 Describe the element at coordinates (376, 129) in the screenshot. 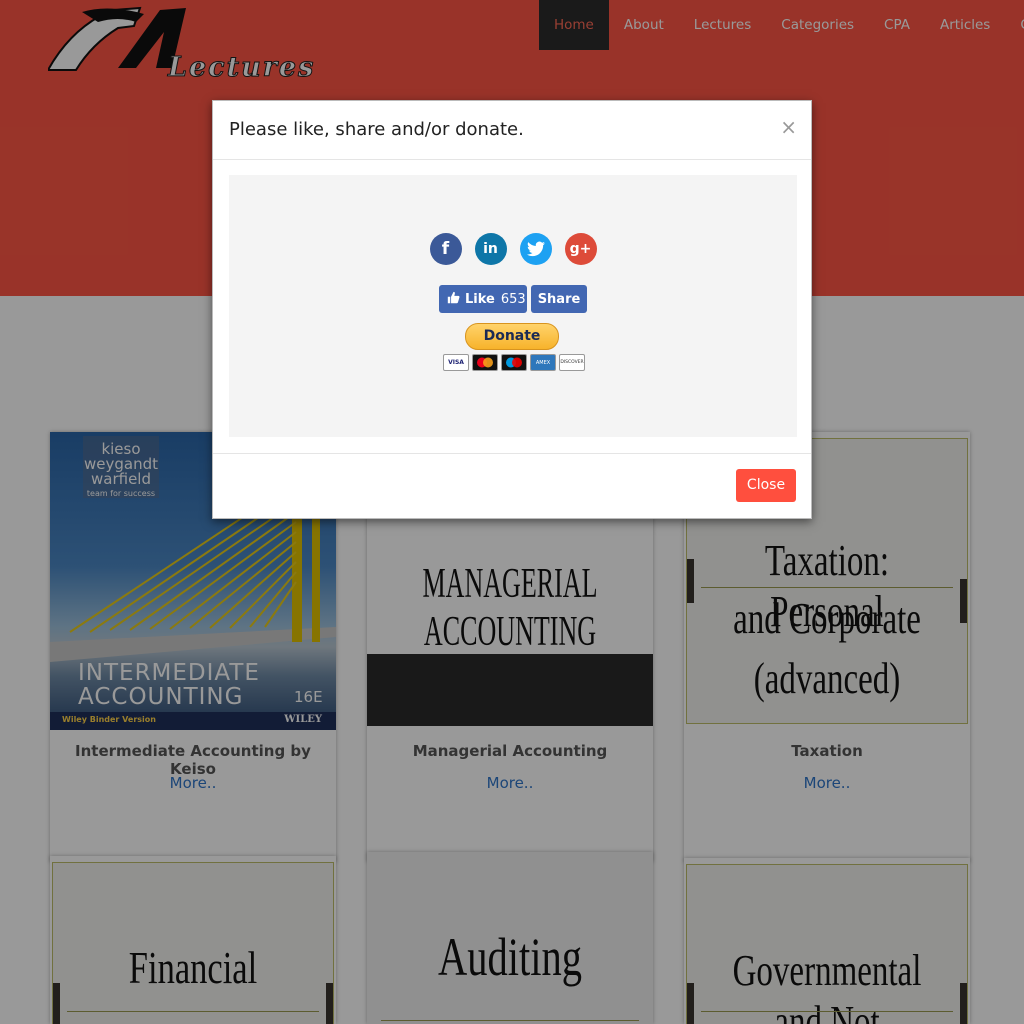

I see `modal-title: Please like, share and/or donate.` at that location.